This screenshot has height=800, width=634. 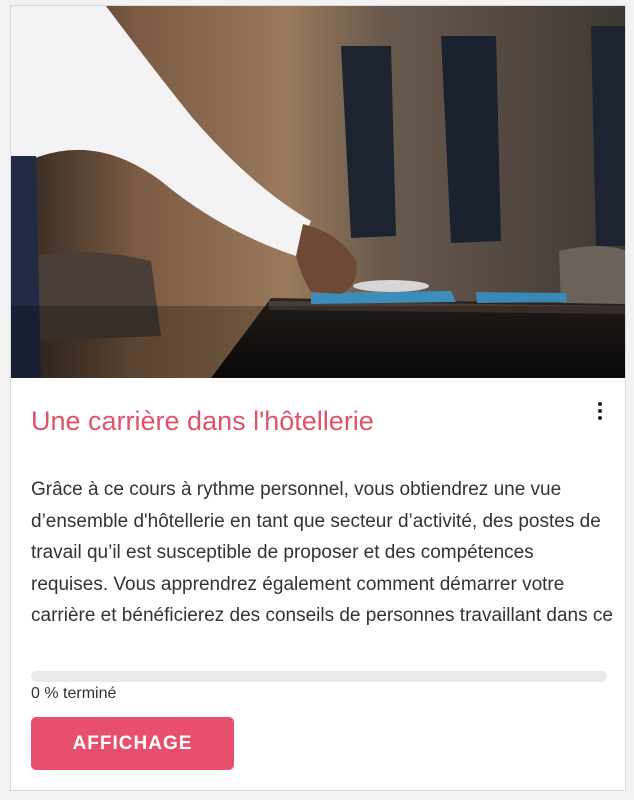 I want to click on progress-bar, so click(x=319, y=676).